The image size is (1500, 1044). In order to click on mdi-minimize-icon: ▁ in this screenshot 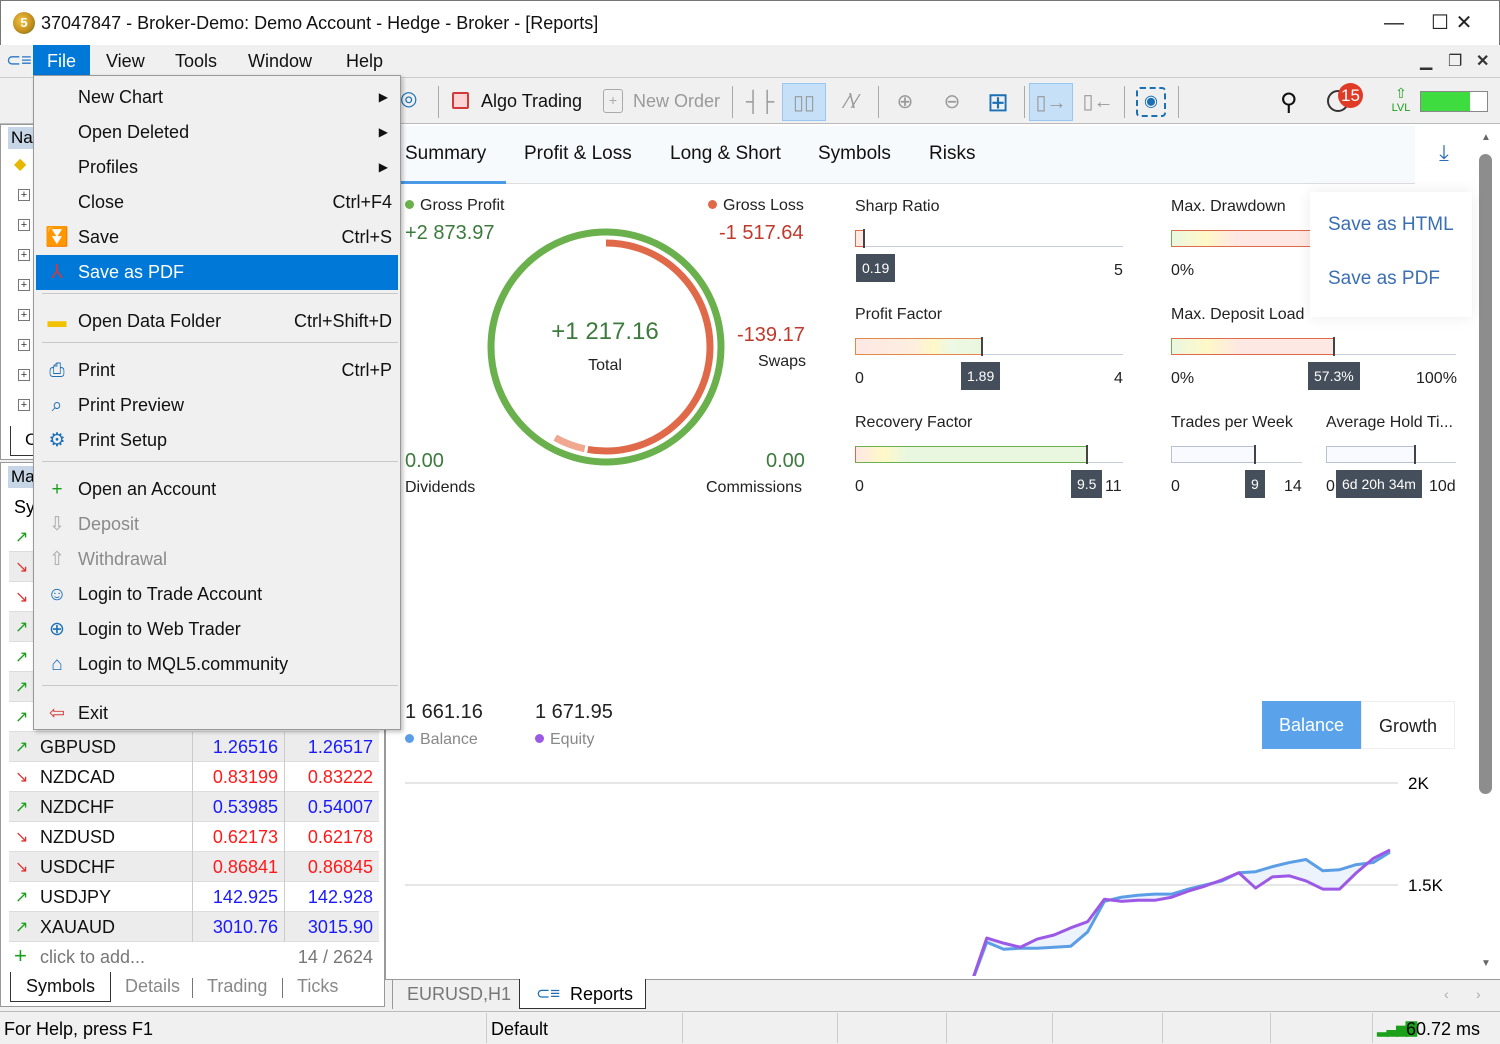, I will do `click(1426, 61)`.